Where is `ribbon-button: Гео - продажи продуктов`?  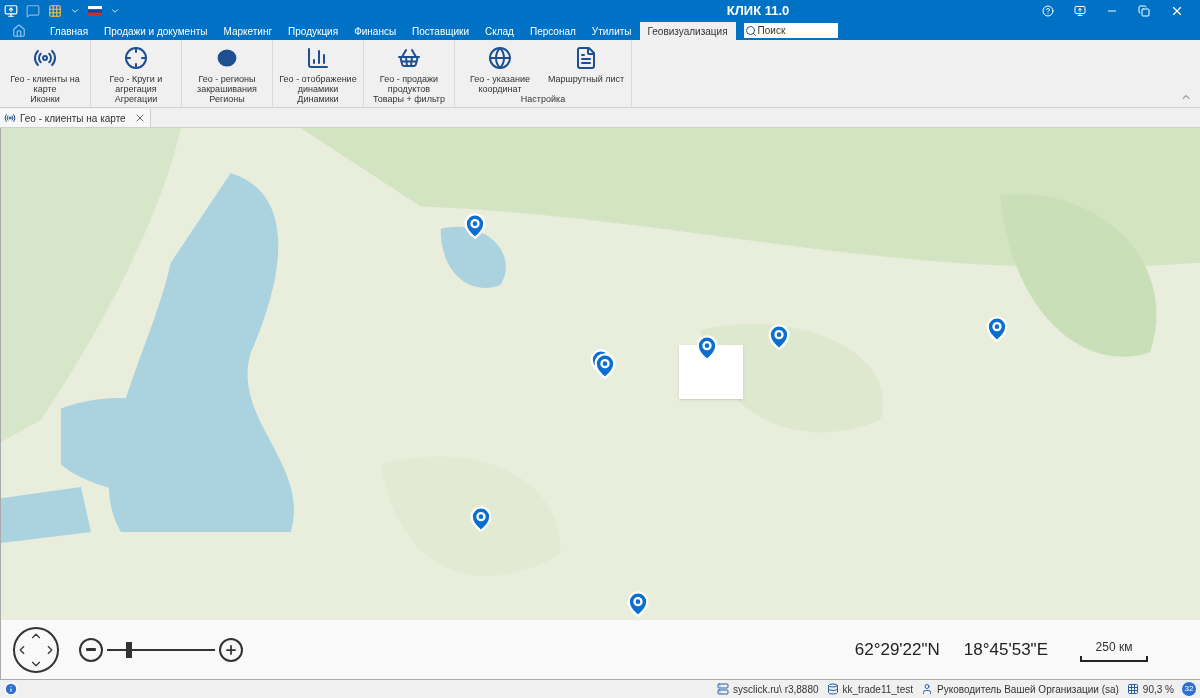
ribbon-button: Гео - продажи продуктов is located at coordinates (409, 70).